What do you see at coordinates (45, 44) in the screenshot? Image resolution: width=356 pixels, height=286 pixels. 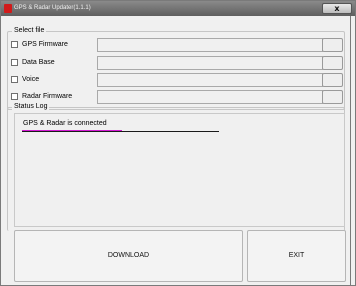 I see `gps-firmware-label: GPS Firmware` at bounding box center [45, 44].